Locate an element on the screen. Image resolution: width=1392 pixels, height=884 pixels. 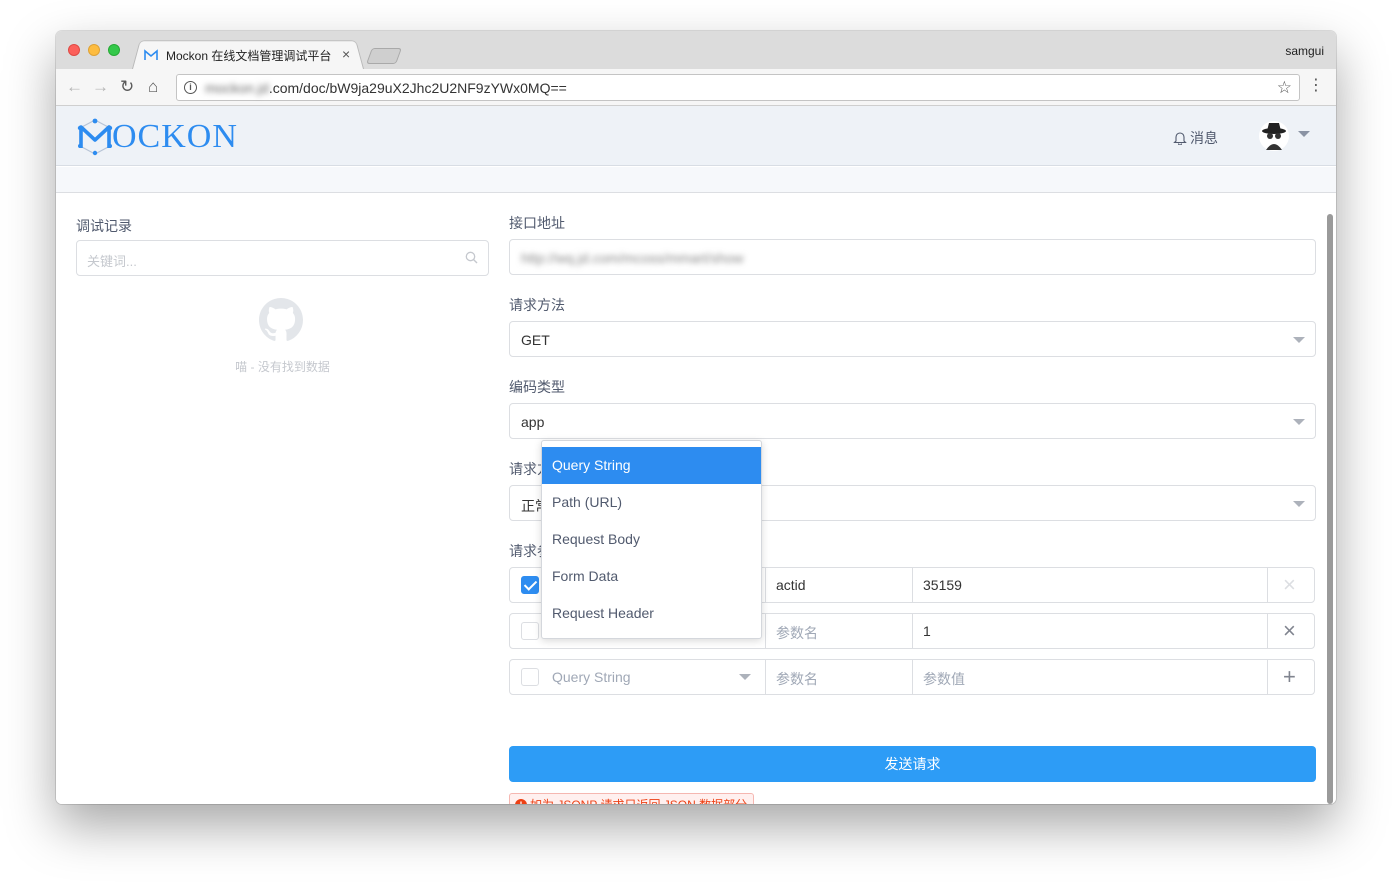
logo-text: OCKON is located at coordinates (175, 136).